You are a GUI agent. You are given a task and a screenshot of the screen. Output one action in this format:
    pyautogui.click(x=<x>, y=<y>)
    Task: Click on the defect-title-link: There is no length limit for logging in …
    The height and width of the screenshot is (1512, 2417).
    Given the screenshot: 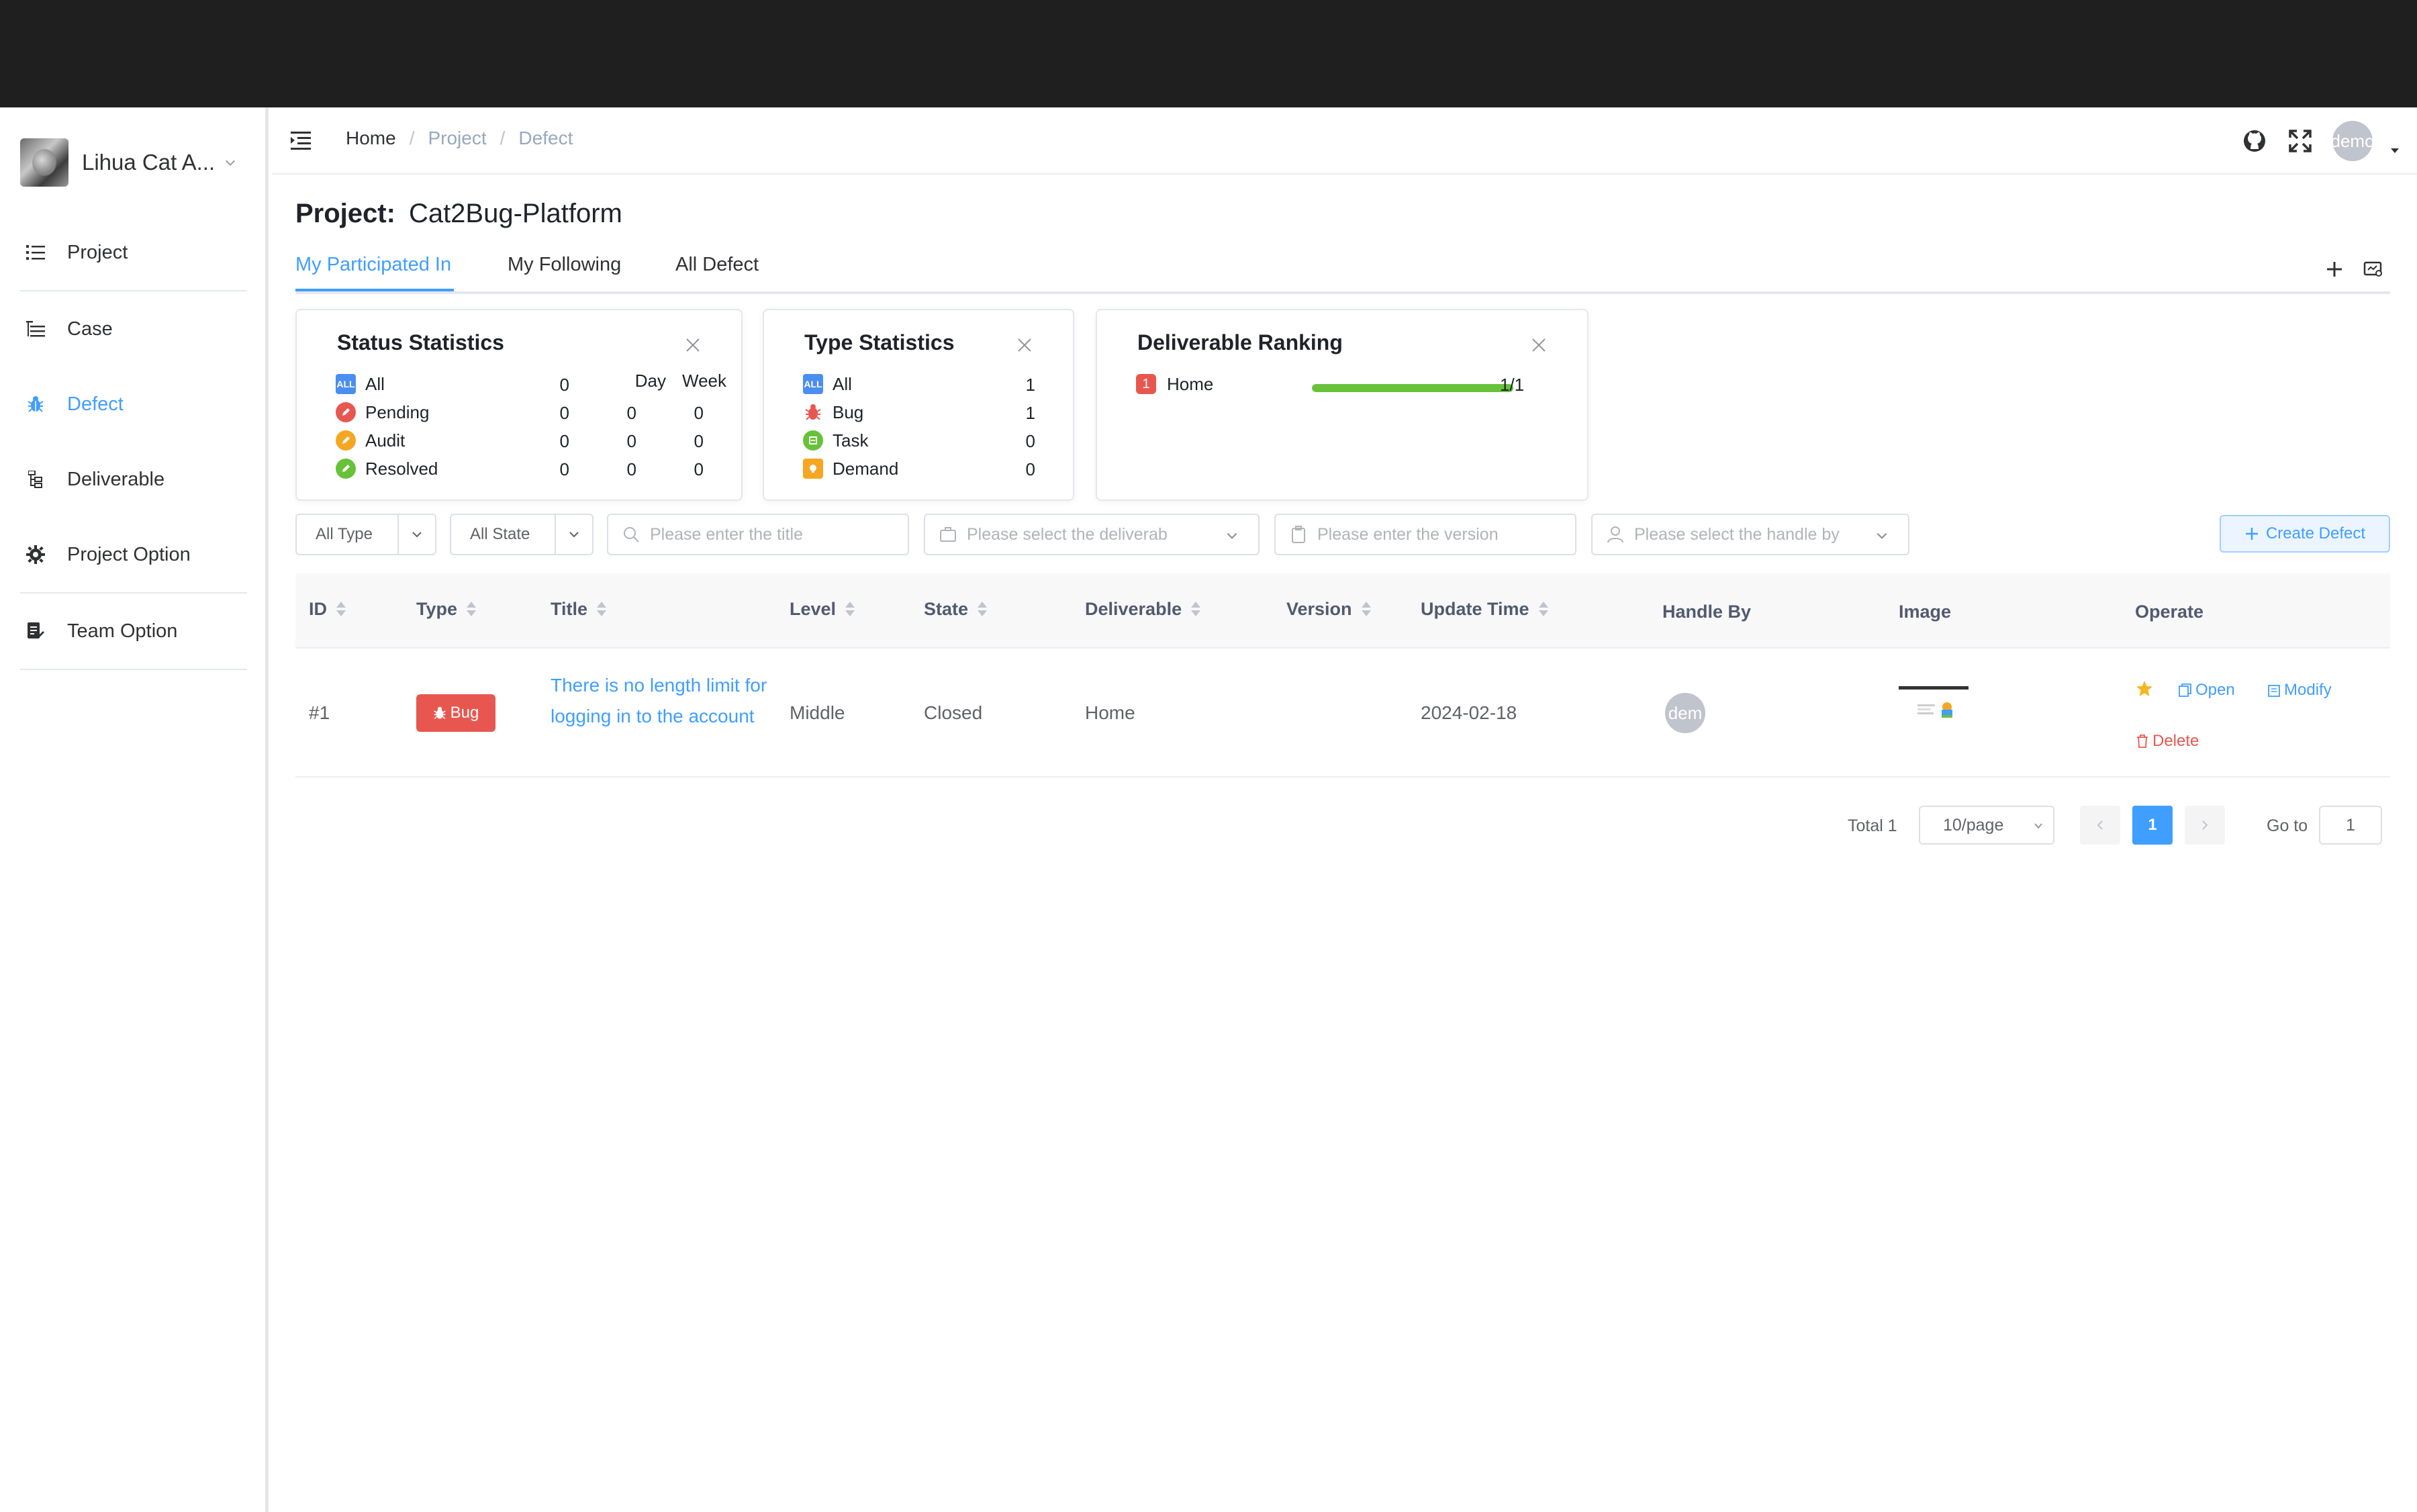 What is the action you would take?
    pyautogui.click(x=661, y=701)
    